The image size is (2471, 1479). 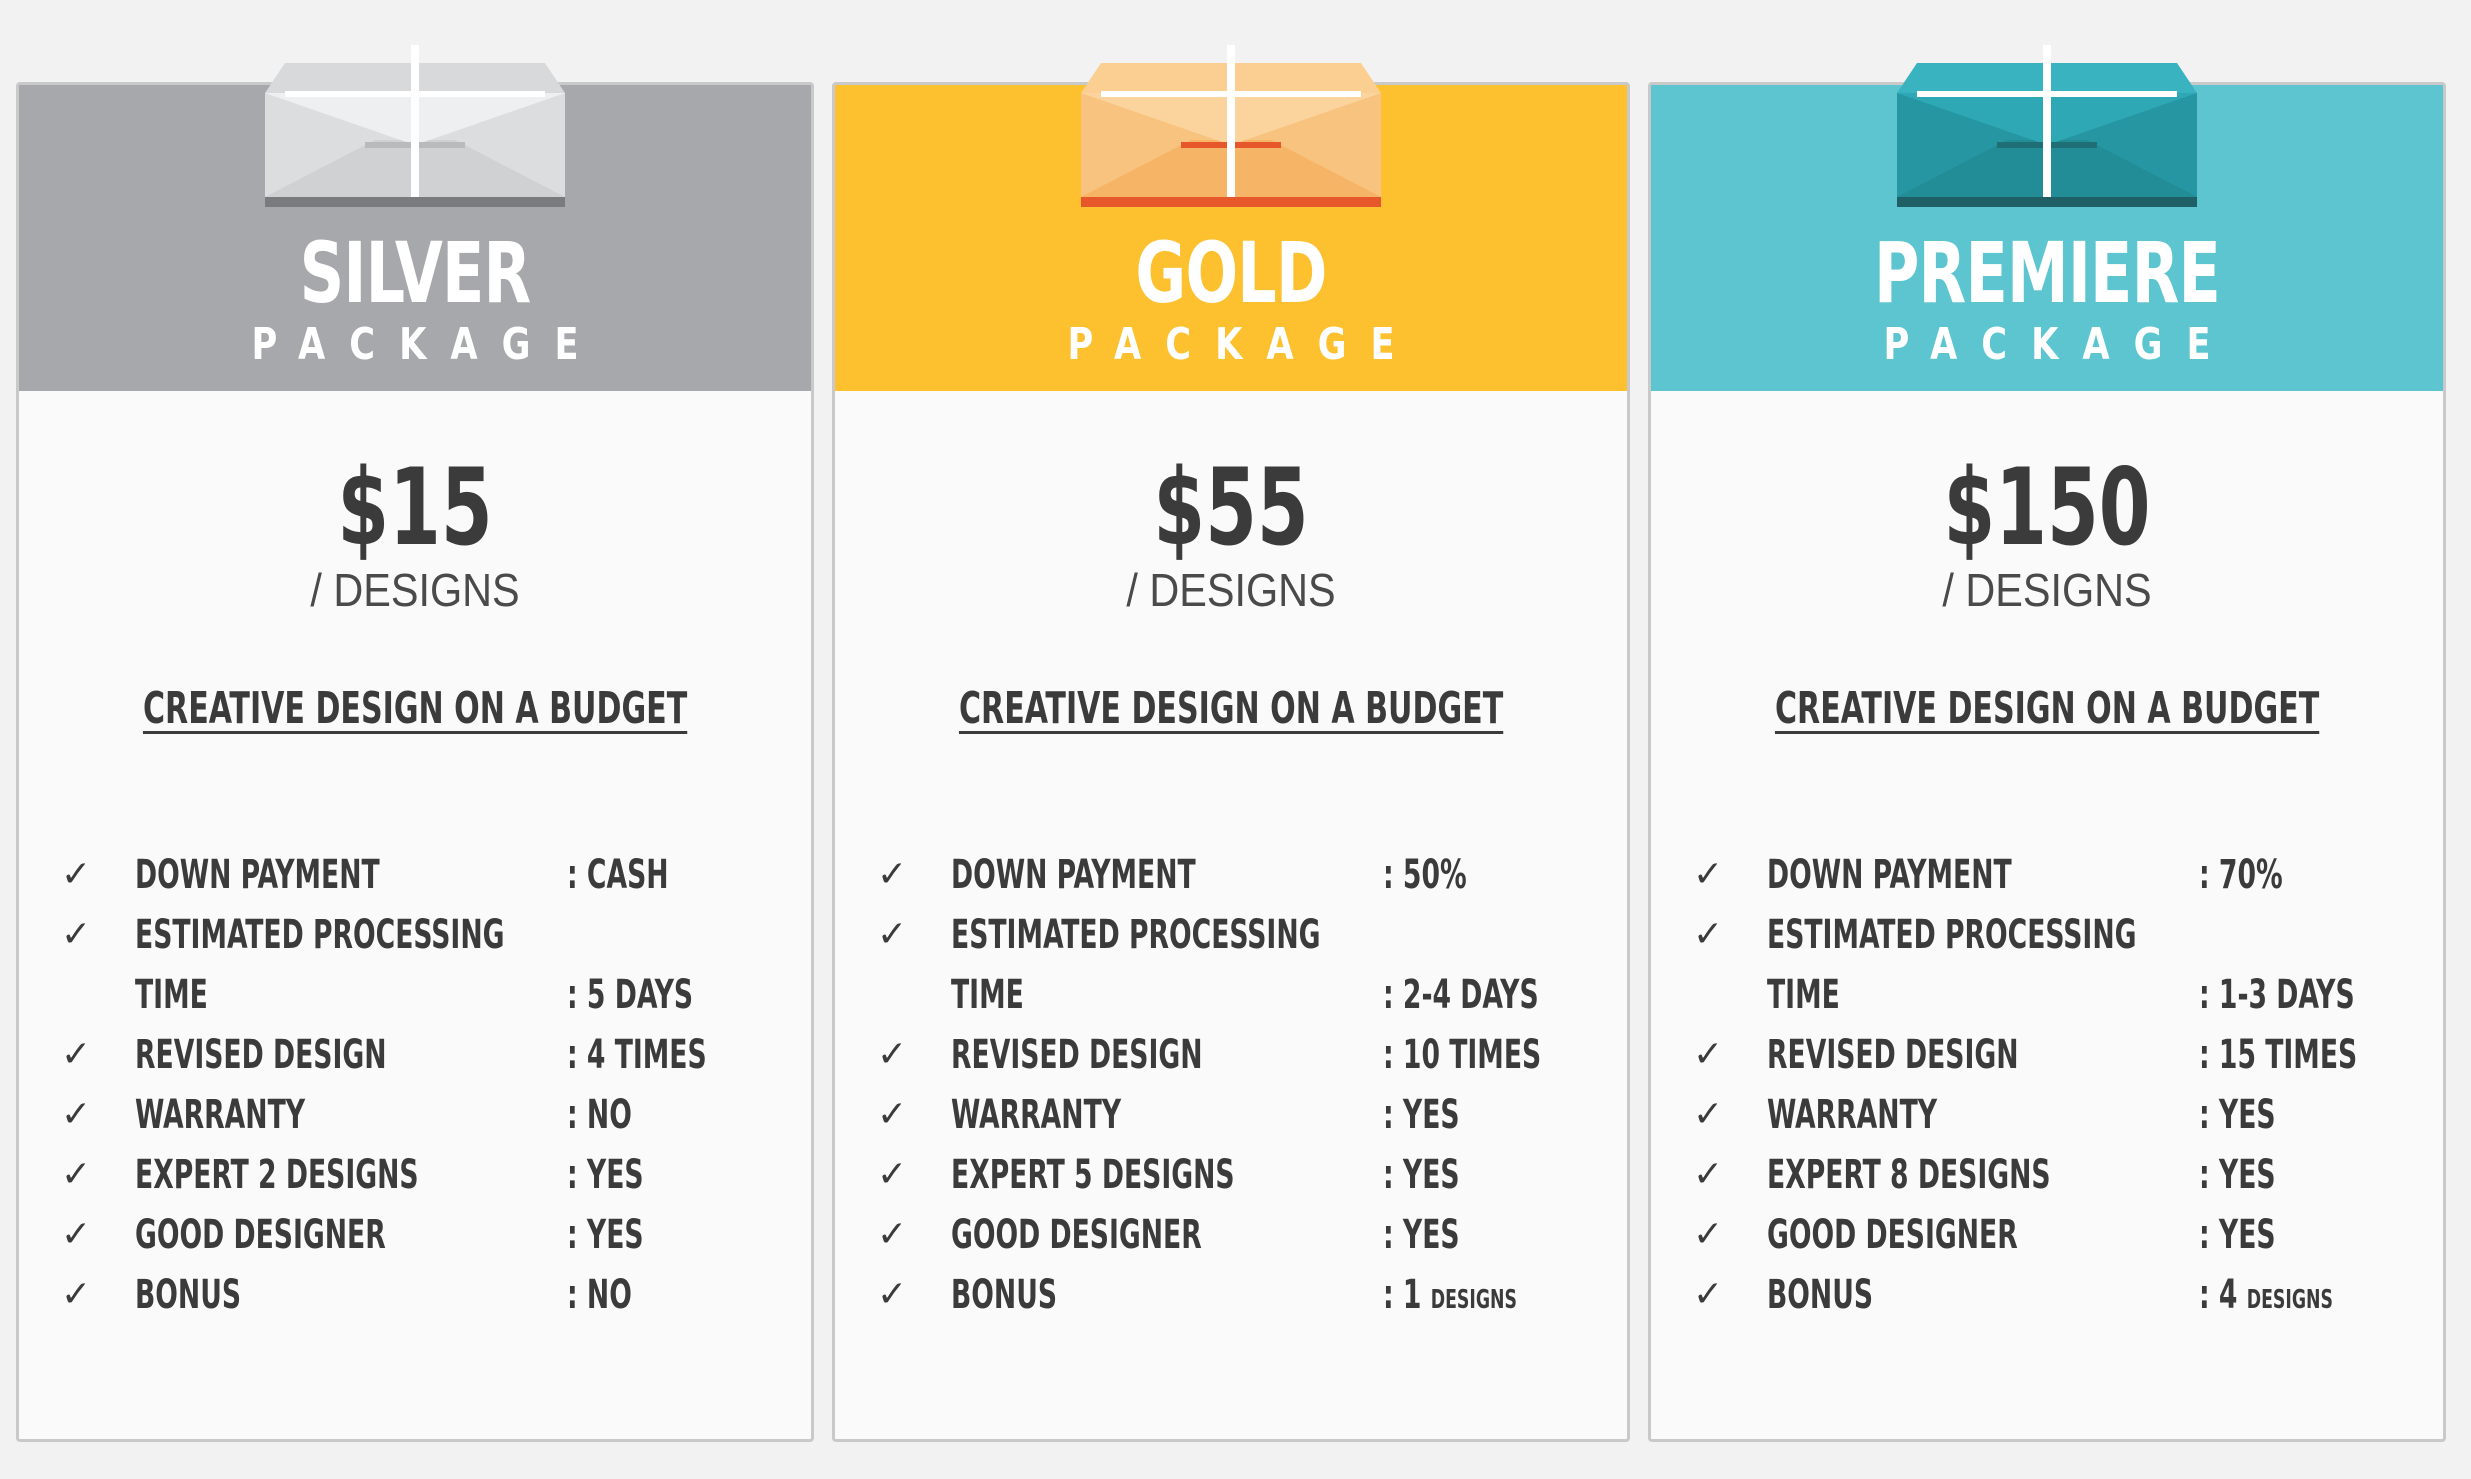 I want to click on feature-row: ✓ WARRANTY : NO, so click(x=431, y=1115).